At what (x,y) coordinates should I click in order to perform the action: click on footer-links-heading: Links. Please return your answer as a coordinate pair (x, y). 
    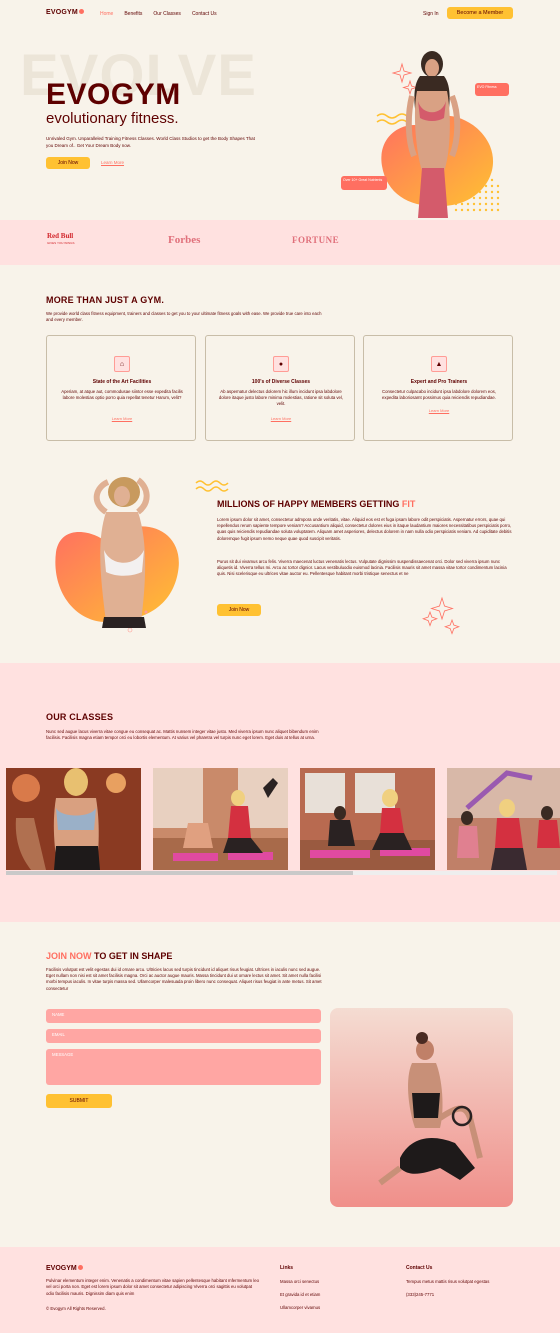
    Looking at the image, I should click on (287, 1268).